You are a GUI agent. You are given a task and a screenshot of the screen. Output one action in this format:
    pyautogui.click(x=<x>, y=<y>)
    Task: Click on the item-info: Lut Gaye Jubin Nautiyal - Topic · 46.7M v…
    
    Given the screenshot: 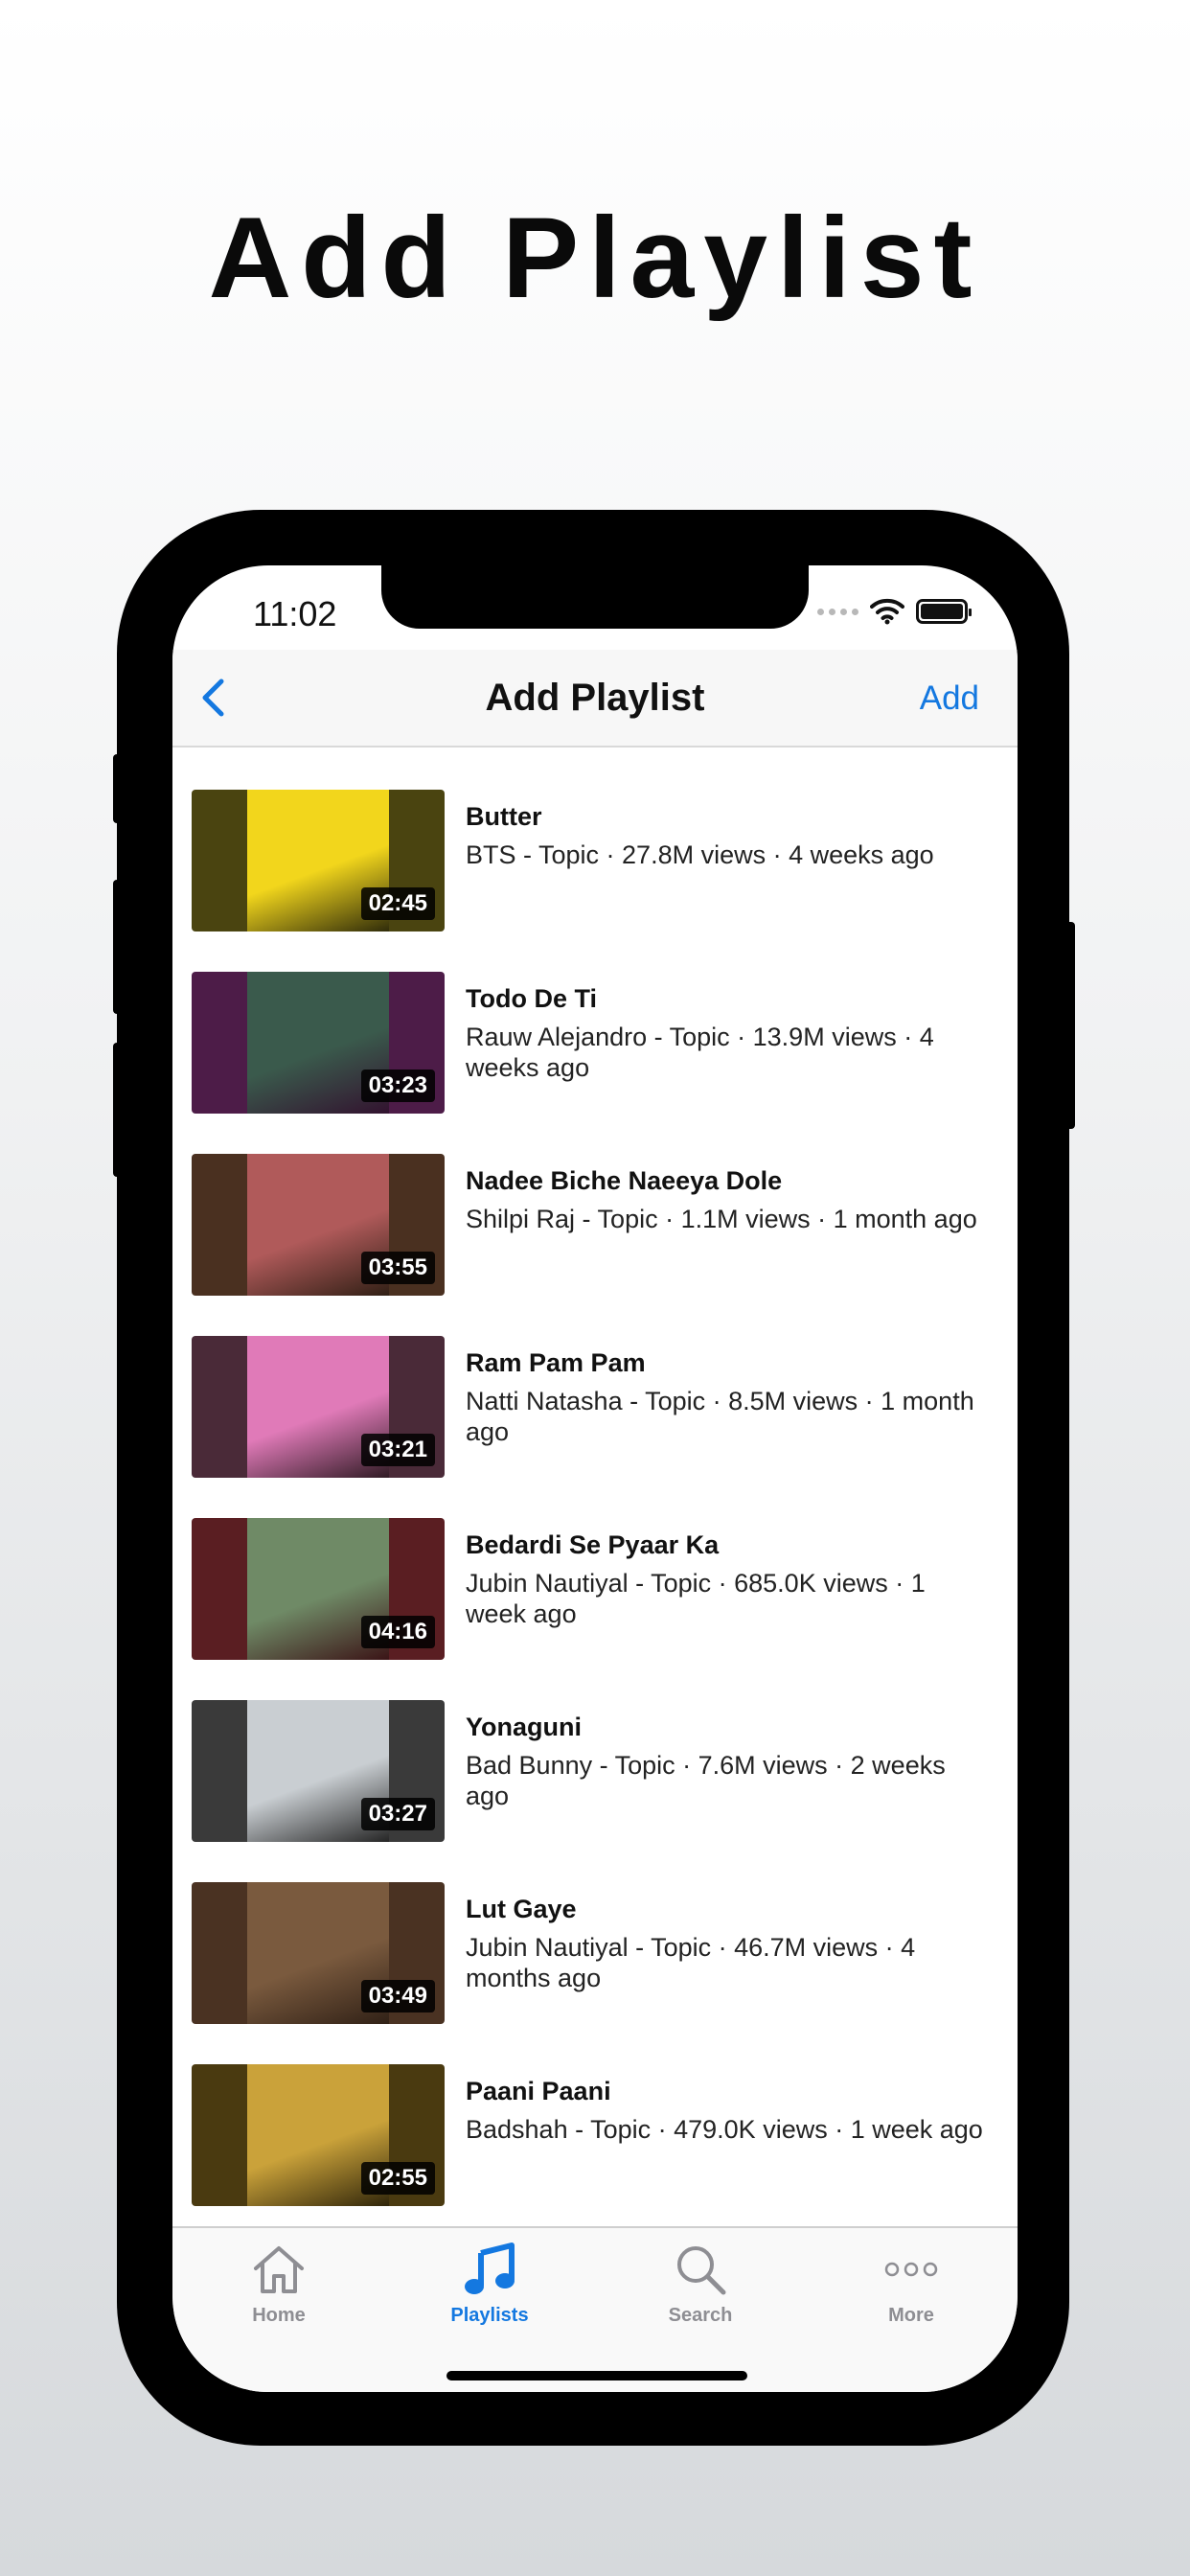 What is the action you would take?
    pyautogui.click(x=730, y=1942)
    